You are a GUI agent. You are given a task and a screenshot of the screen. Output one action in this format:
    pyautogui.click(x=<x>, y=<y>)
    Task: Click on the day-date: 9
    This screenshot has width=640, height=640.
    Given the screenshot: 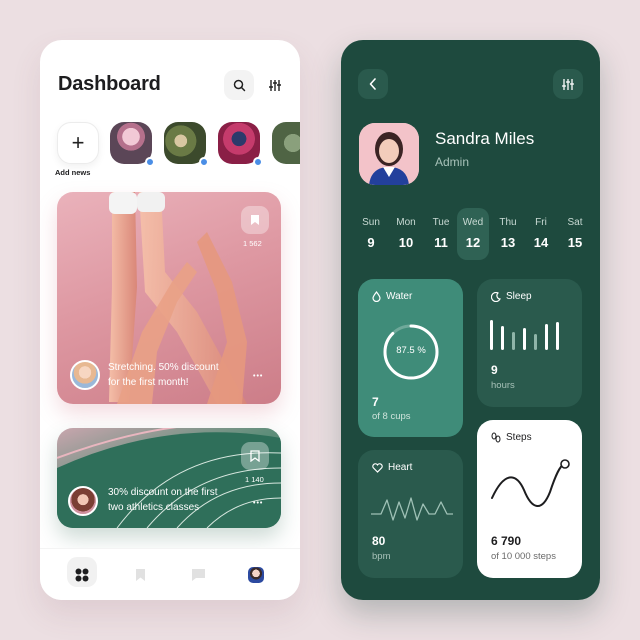 What is the action you would take?
    pyautogui.click(x=371, y=242)
    